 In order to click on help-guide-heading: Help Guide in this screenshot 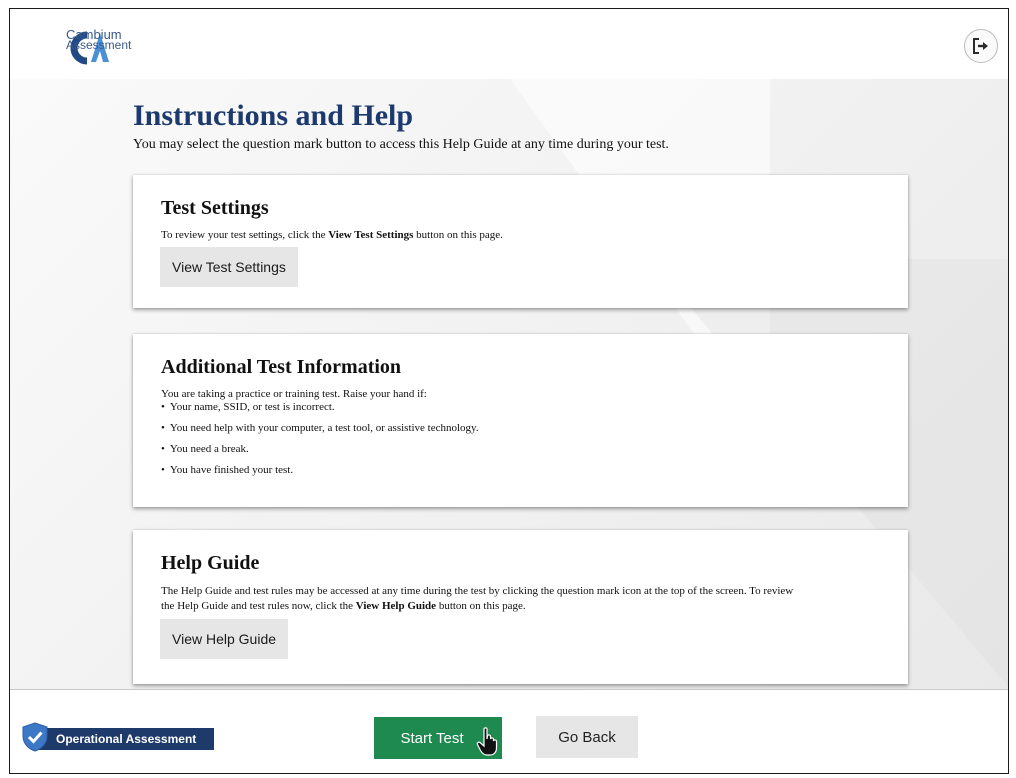, I will do `click(210, 563)`.